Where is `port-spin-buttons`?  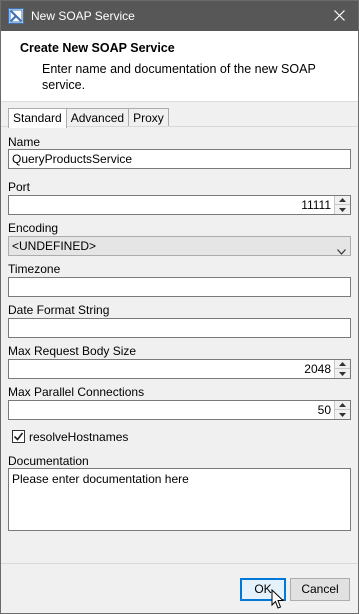
port-spin-buttons is located at coordinates (342, 205).